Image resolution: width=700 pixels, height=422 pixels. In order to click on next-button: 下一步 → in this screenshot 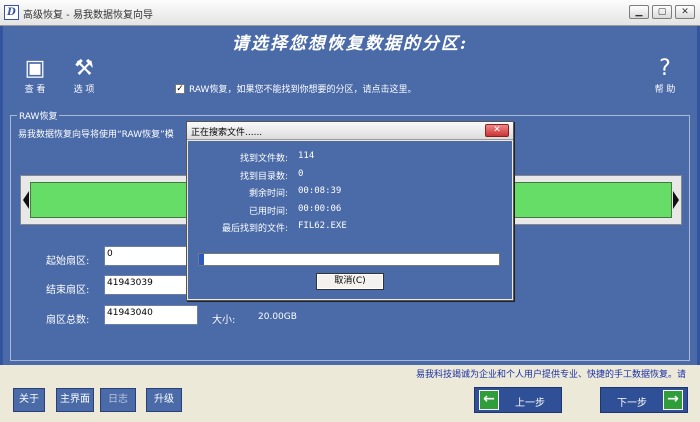, I will do `click(644, 400)`.